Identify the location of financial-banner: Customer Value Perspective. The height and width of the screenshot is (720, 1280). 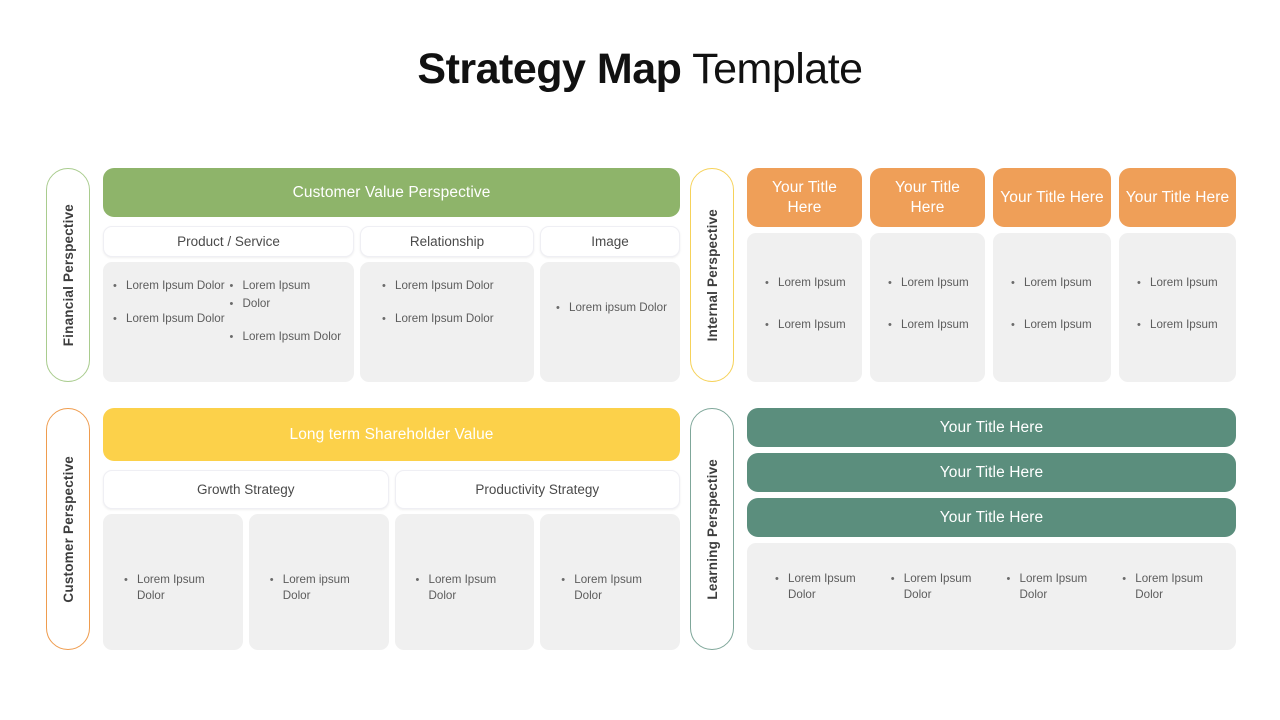
(391, 192).